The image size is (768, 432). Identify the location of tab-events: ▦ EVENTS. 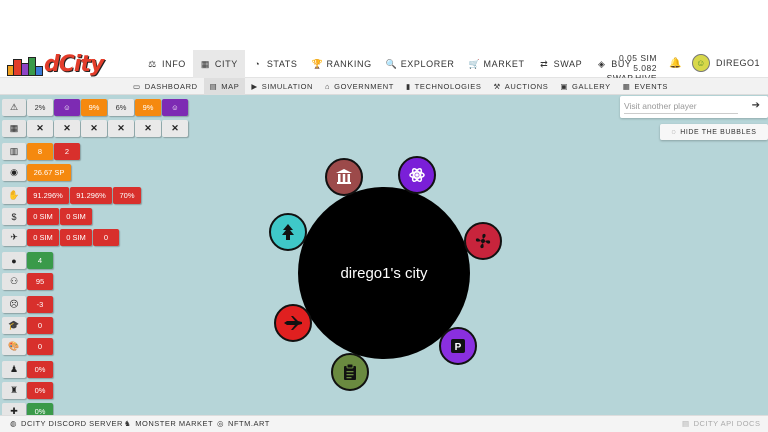
(645, 86).